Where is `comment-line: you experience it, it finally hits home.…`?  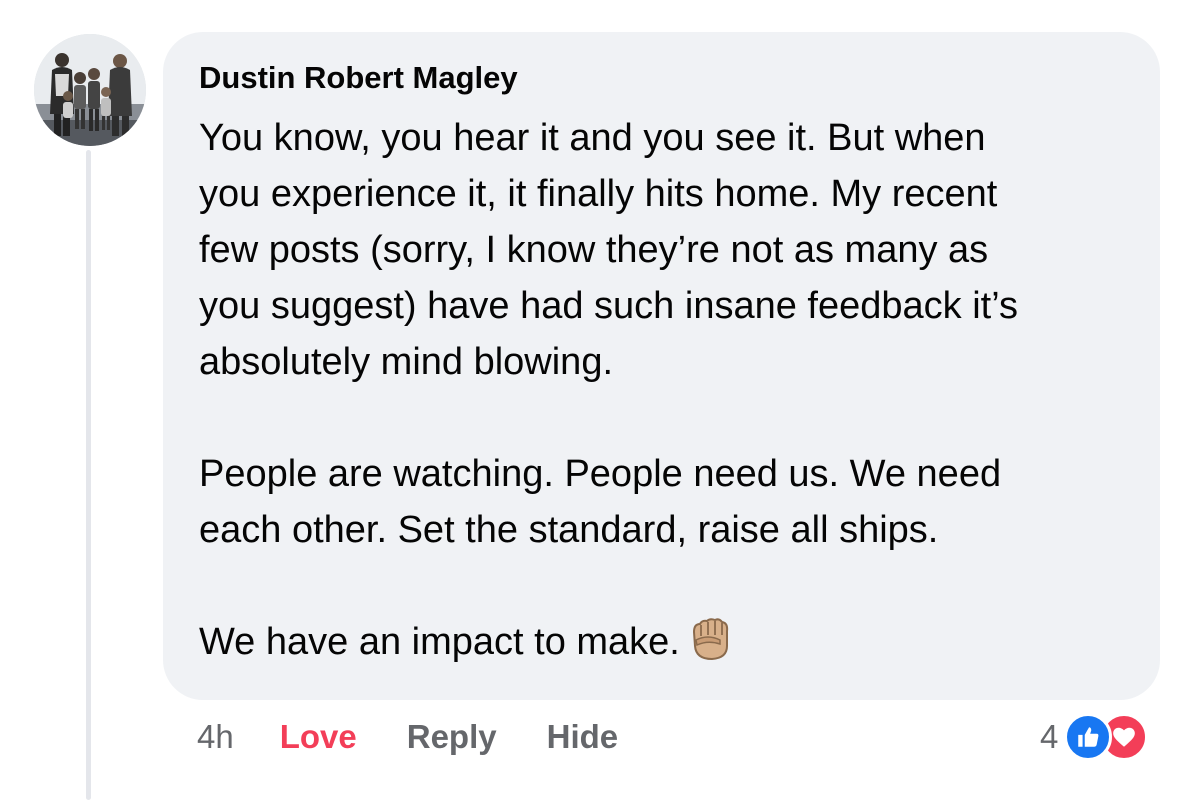 comment-line: you experience it, it finally hits home.… is located at coordinates (598, 194).